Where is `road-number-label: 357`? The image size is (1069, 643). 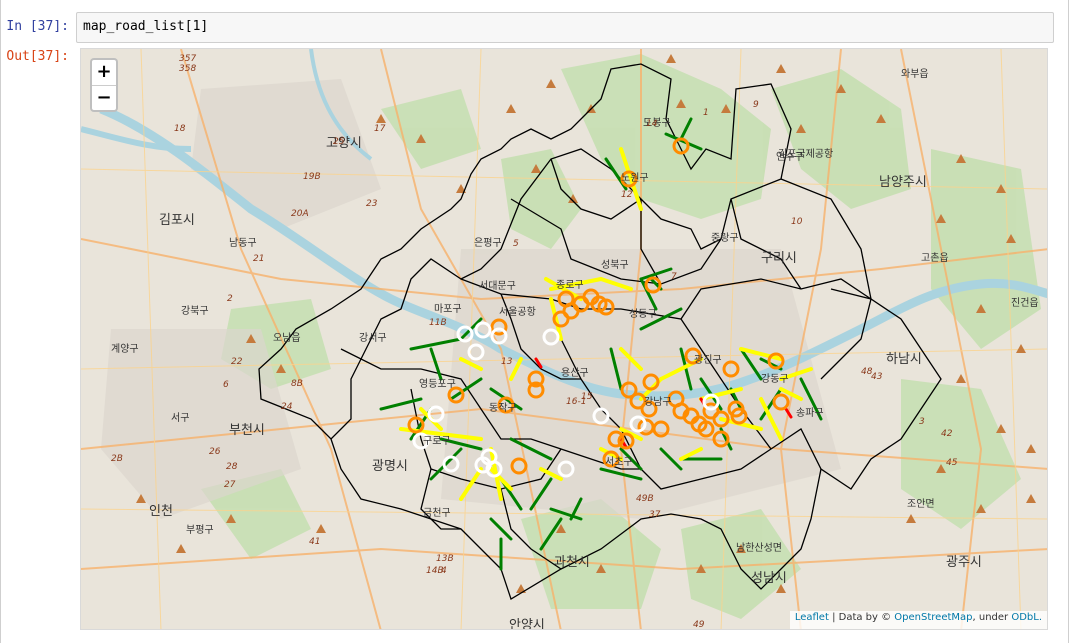
road-number-label: 357 is located at coordinates (187, 59).